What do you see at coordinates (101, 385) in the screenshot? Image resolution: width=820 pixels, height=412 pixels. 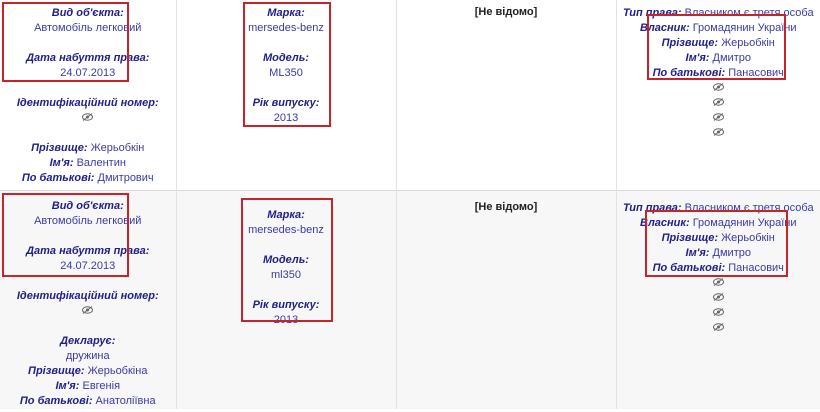 I see `name-value: Евгенія` at bounding box center [101, 385].